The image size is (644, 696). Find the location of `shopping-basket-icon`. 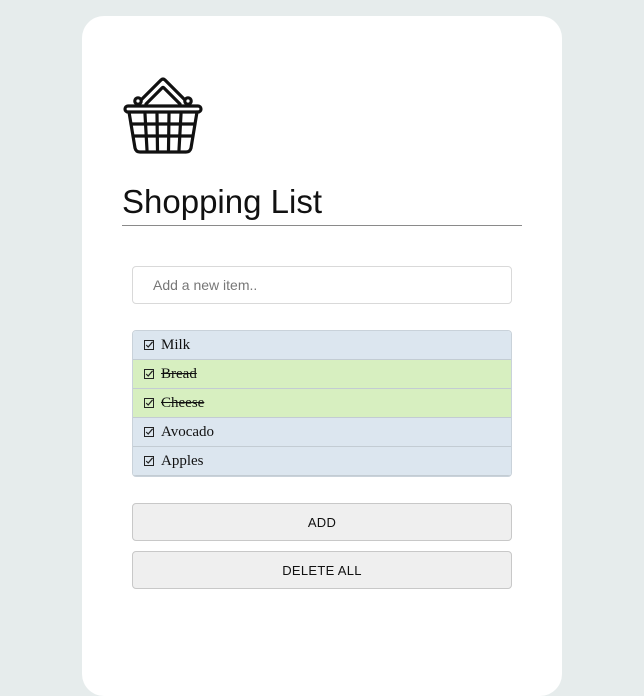

shopping-basket-icon is located at coordinates (163, 115).